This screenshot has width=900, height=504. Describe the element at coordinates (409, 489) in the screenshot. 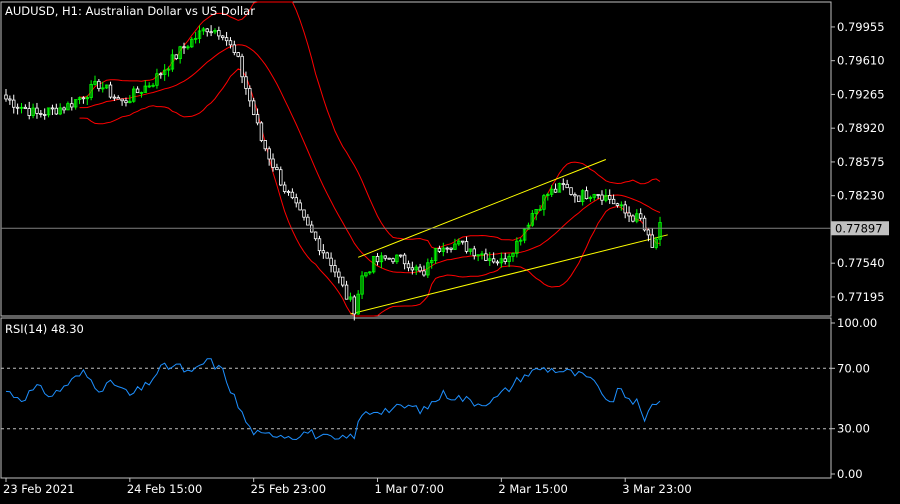

I see `time-tick-label: 1 Mar 07:00` at that location.